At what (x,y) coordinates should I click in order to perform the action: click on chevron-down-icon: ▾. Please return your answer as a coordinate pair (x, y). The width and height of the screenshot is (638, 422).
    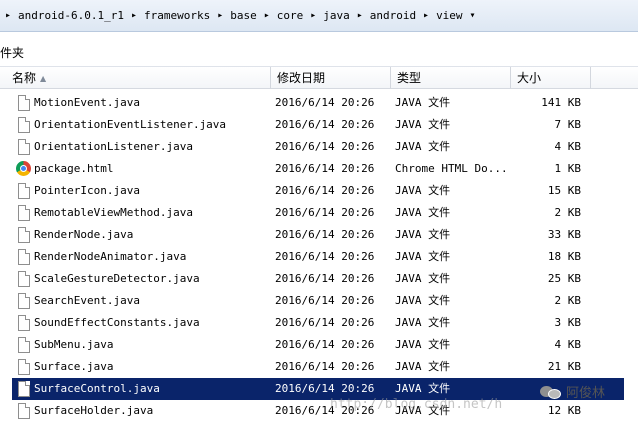
    Looking at the image, I should click on (473, 15).